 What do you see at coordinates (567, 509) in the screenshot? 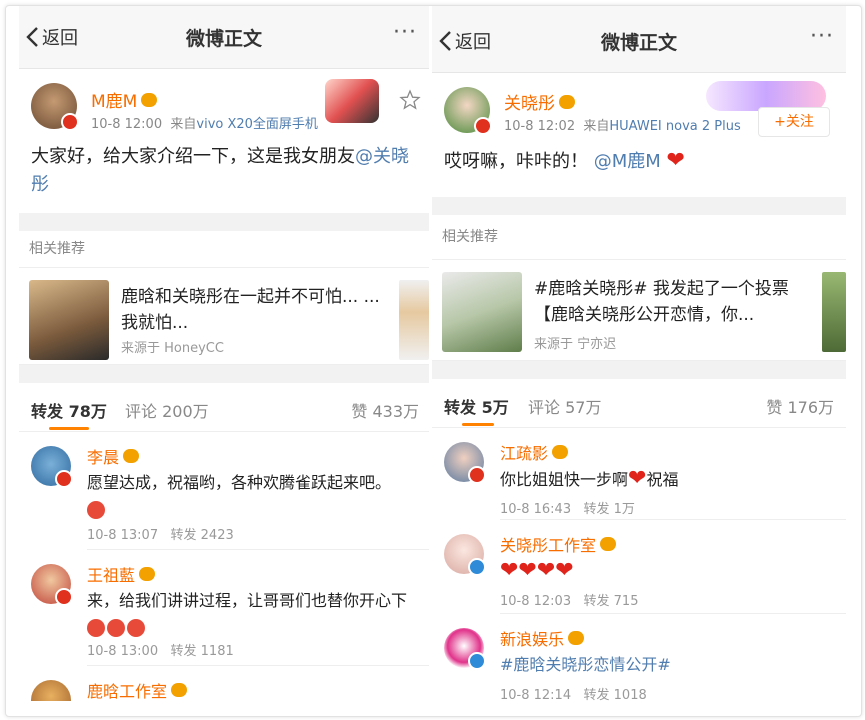
I see `comment-meta: 10-8 16:43 转发 1万` at bounding box center [567, 509].